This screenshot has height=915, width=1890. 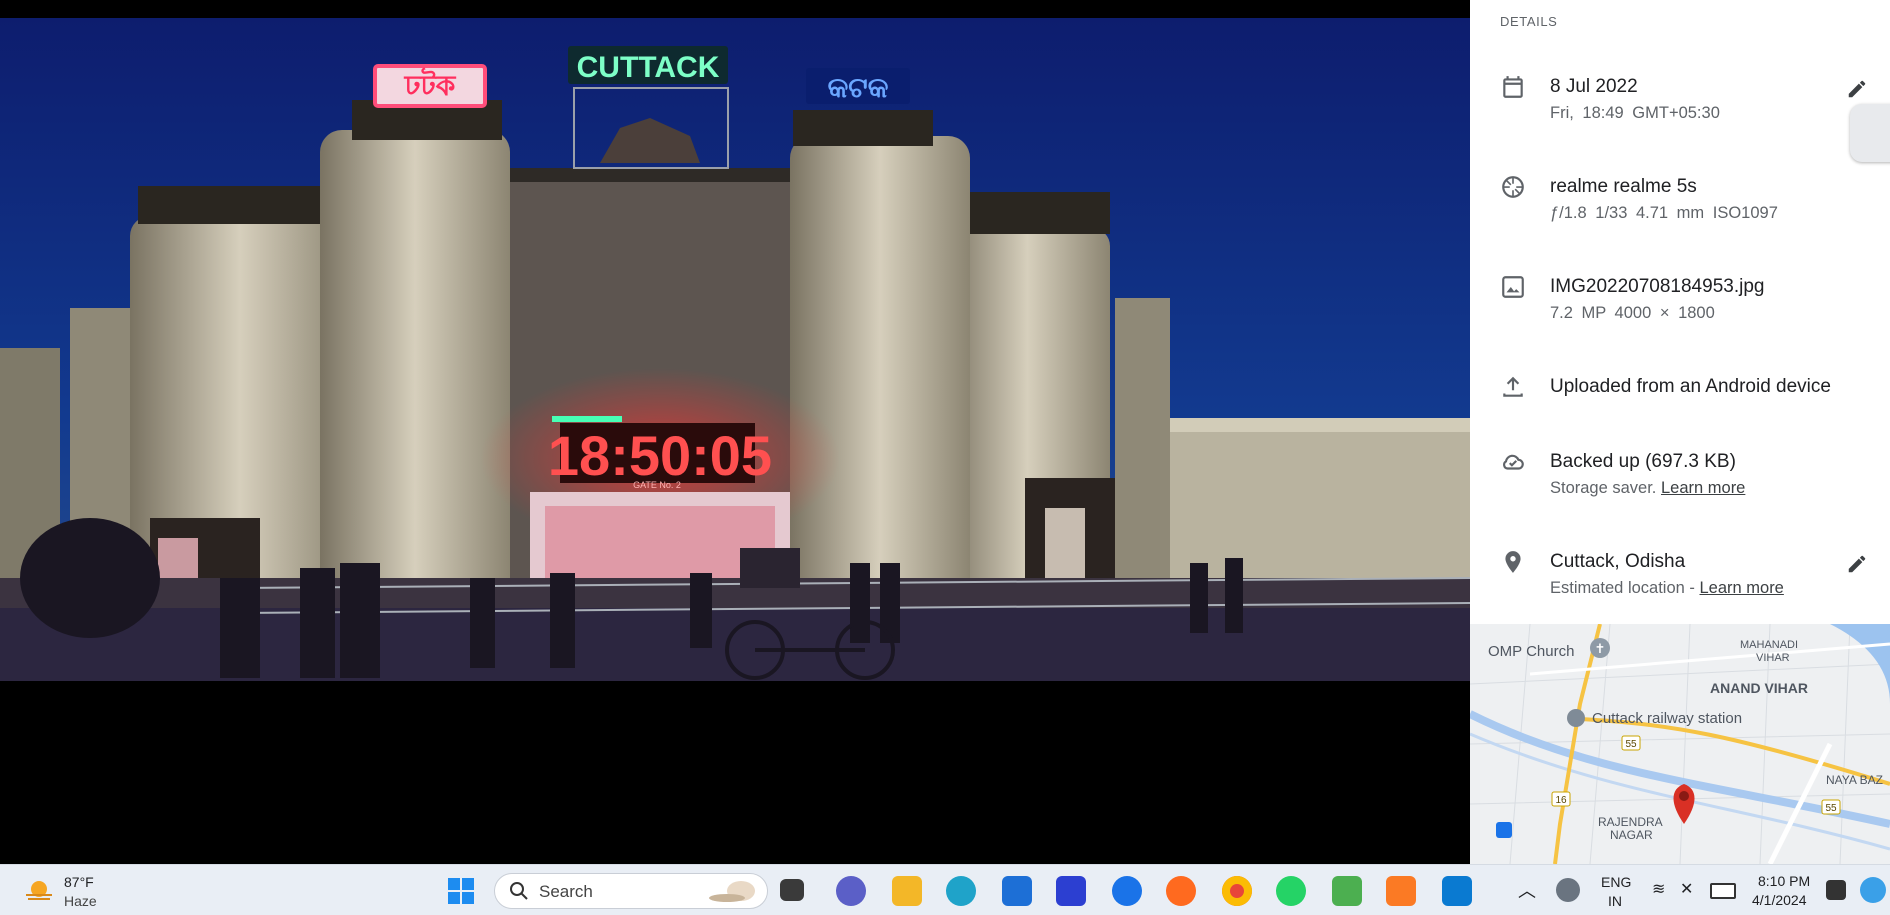 I want to click on camera-settings: ƒ/1.8 1/33 4.71 mm ISO1097, so click(x=1664, y=213).